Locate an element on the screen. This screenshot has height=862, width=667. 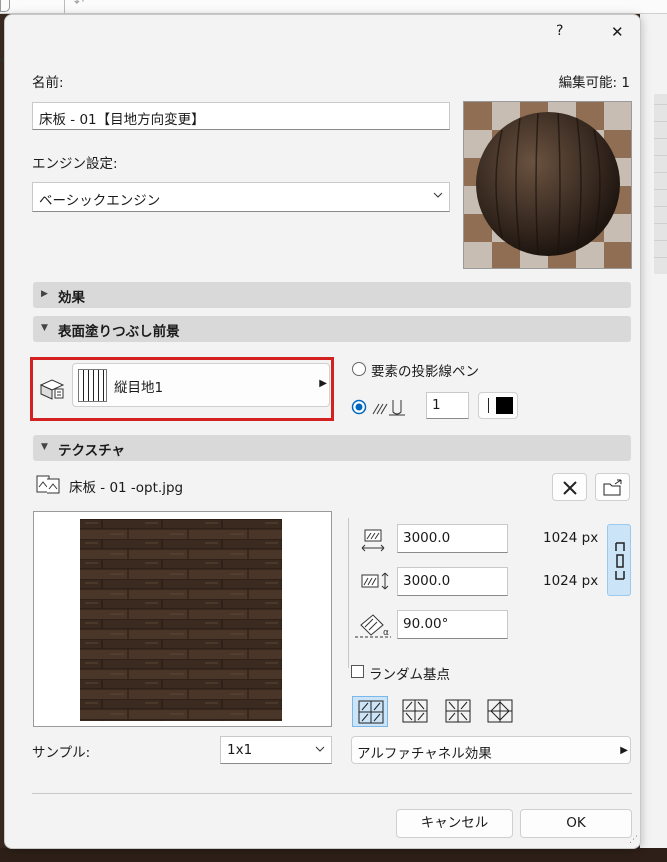
radio-custom-pen is located at coordinates (359, 407).